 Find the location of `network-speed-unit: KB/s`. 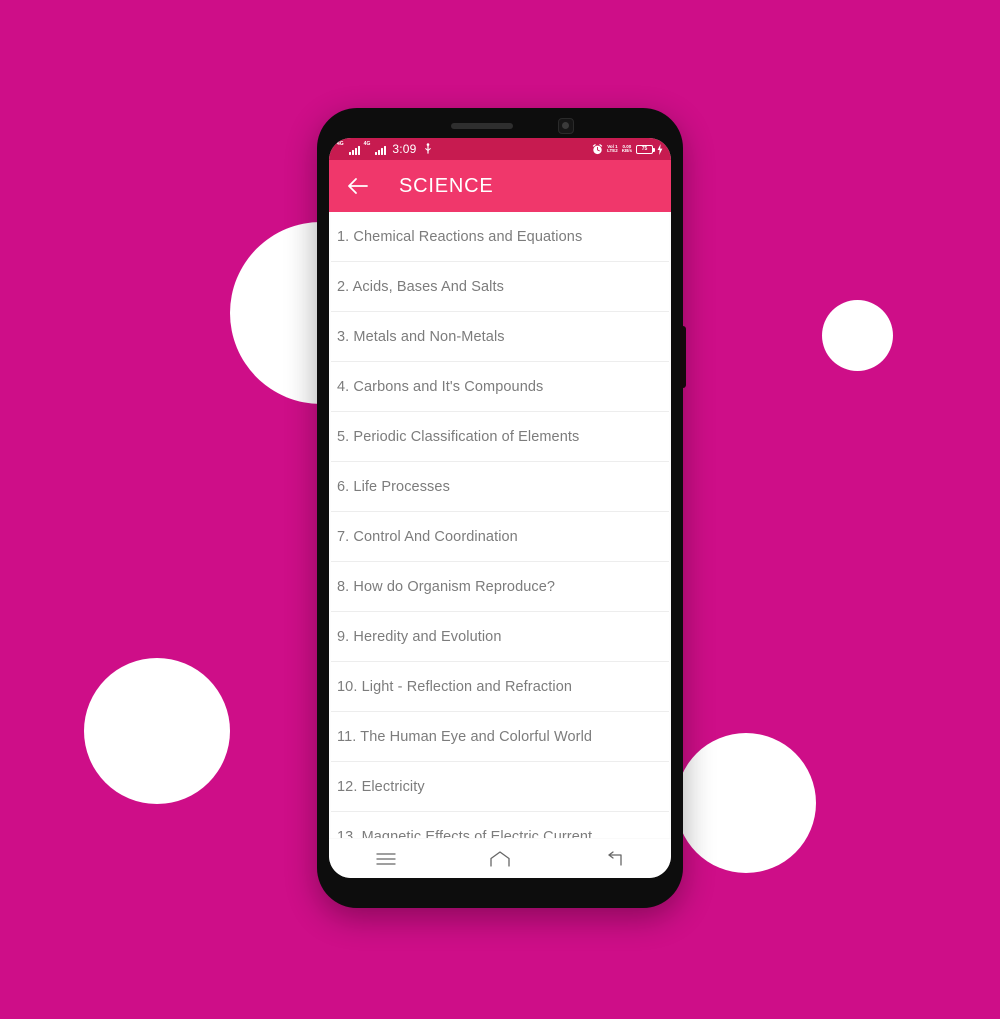

network-speed-unit: KB/s is located at coordinates (626, 150).